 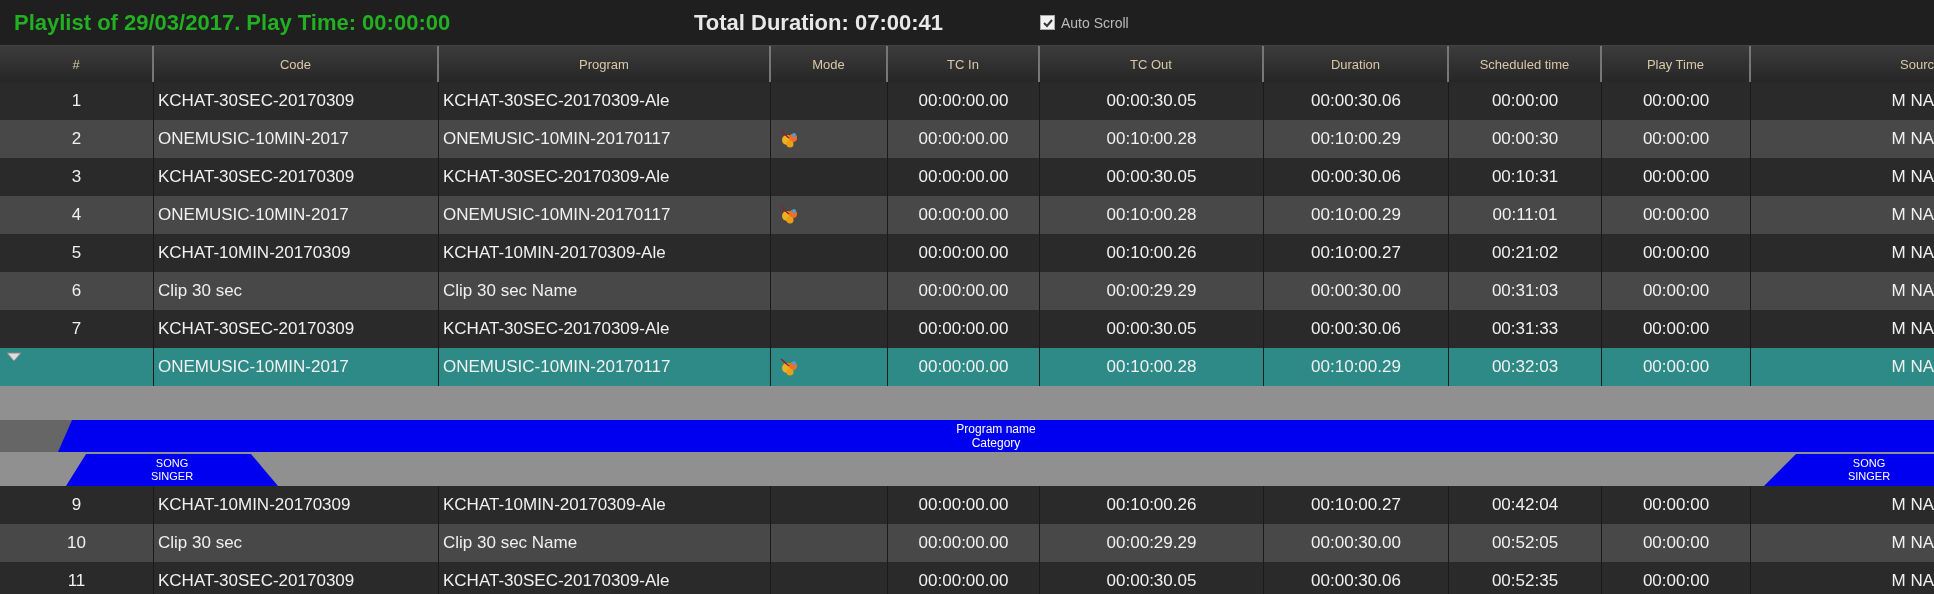 I want to click on table-cell: 5, so click(x=76, y=253).